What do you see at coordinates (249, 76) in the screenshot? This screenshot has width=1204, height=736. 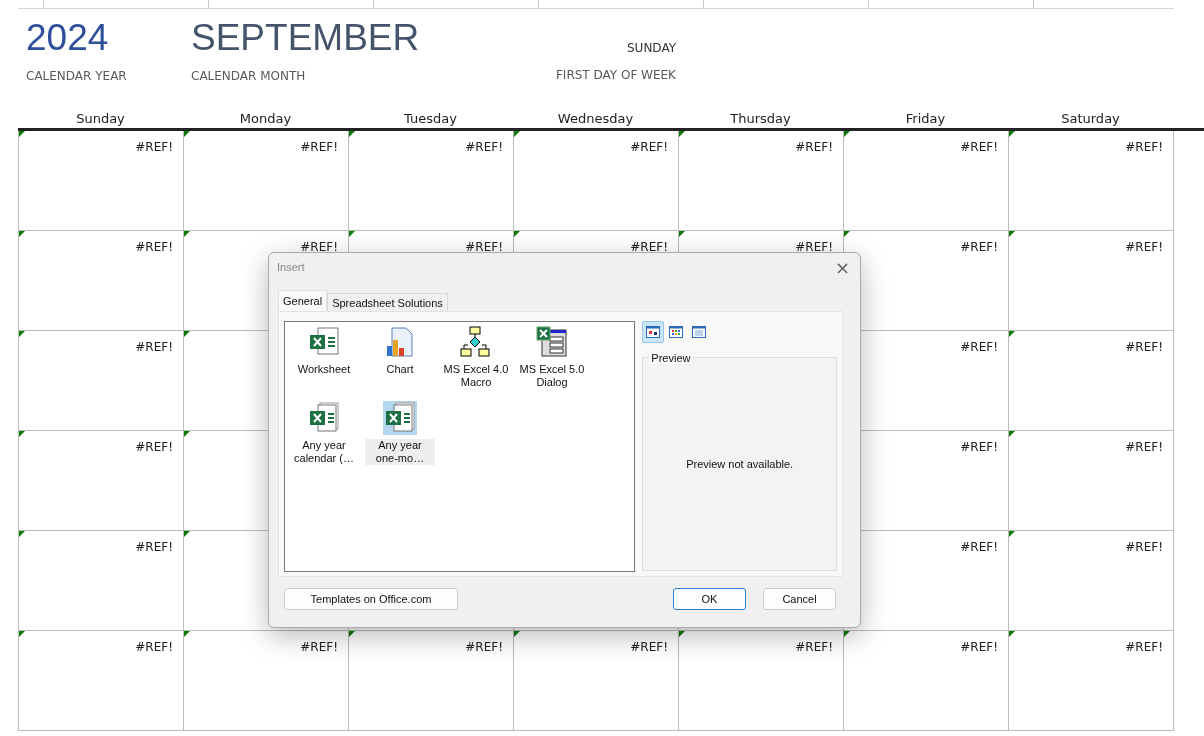 I see `calendar-month-label: CALENDAR MONTH` at bounding box center [249, 76].